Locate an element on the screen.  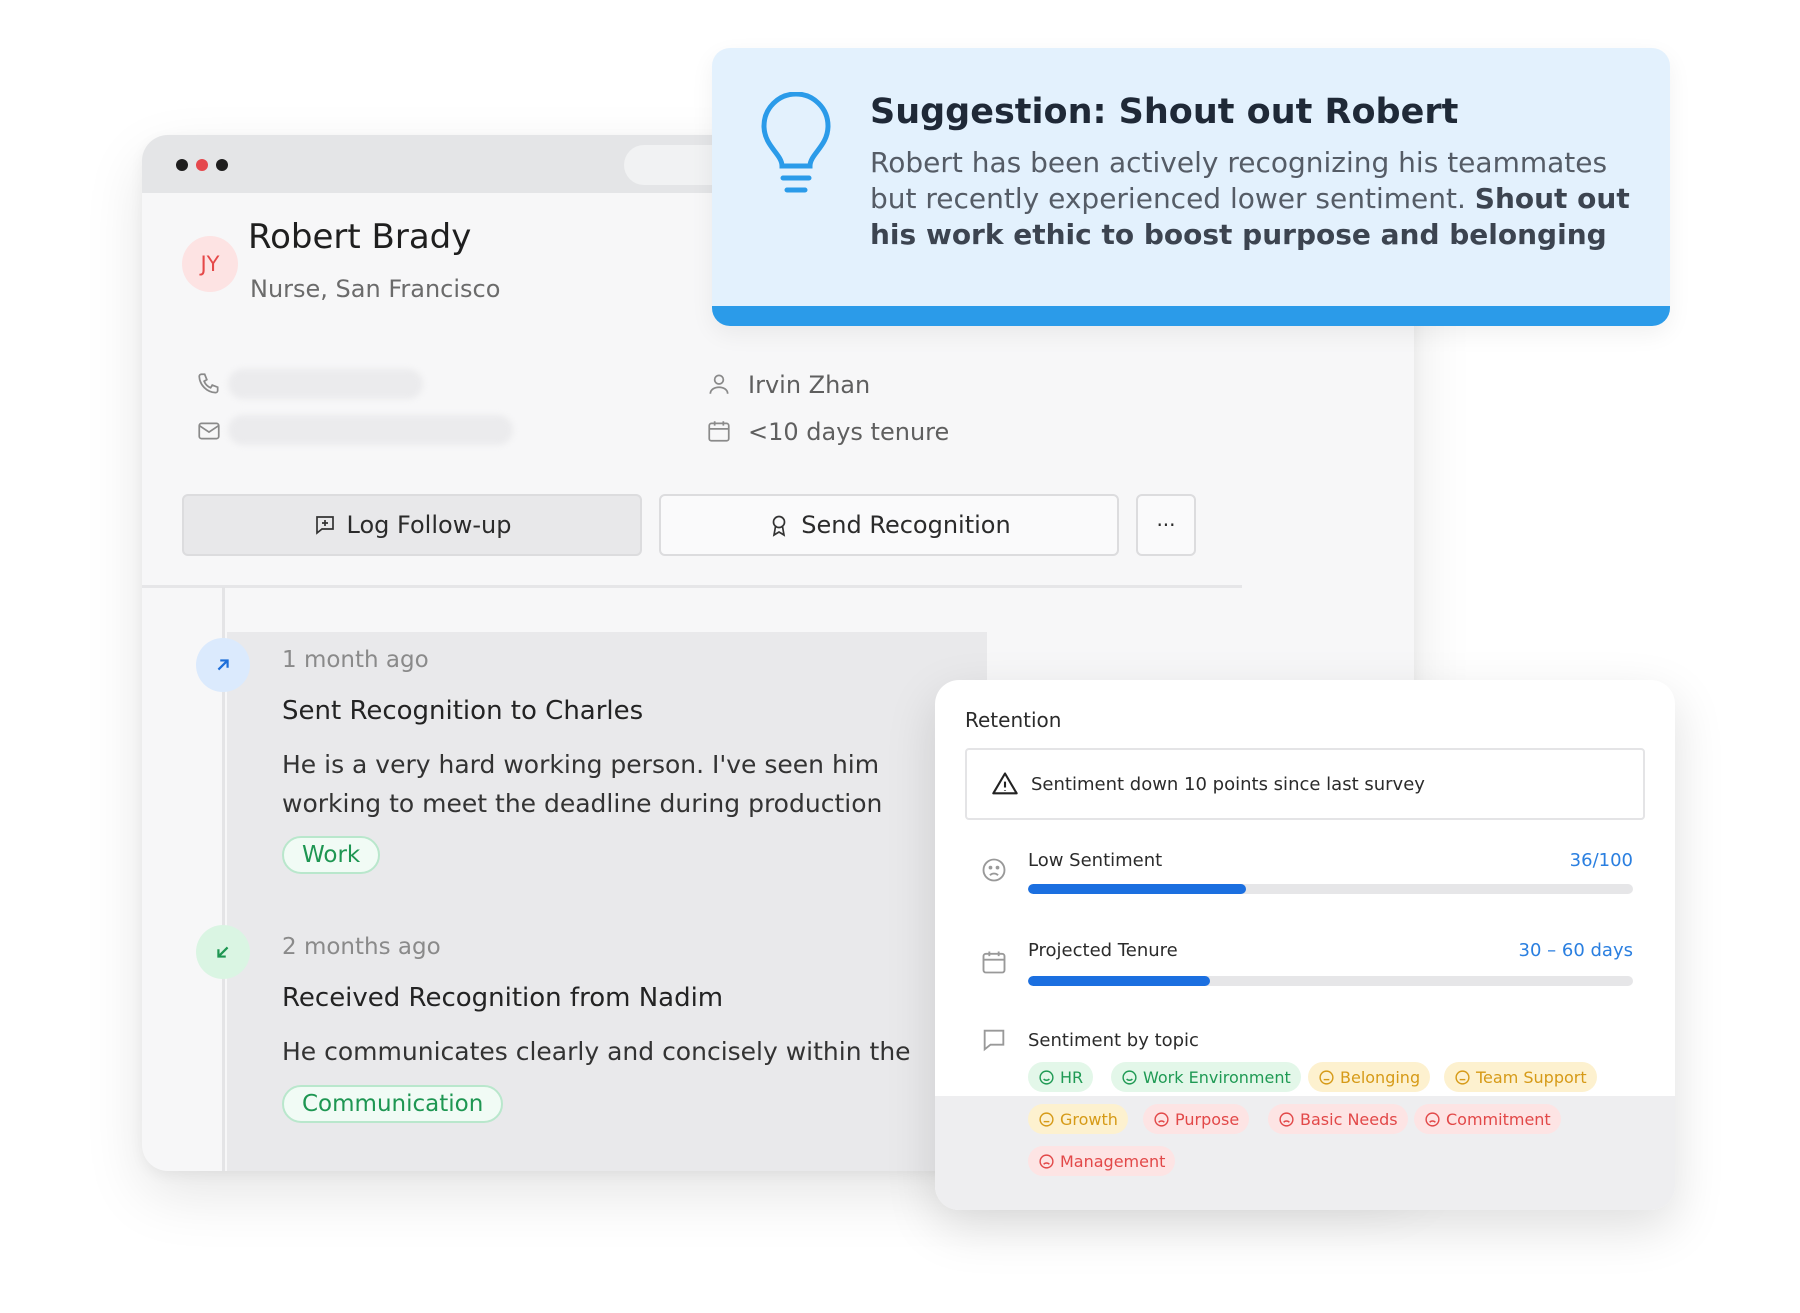
received-recognition-marker is located at coordinates (223, 952).